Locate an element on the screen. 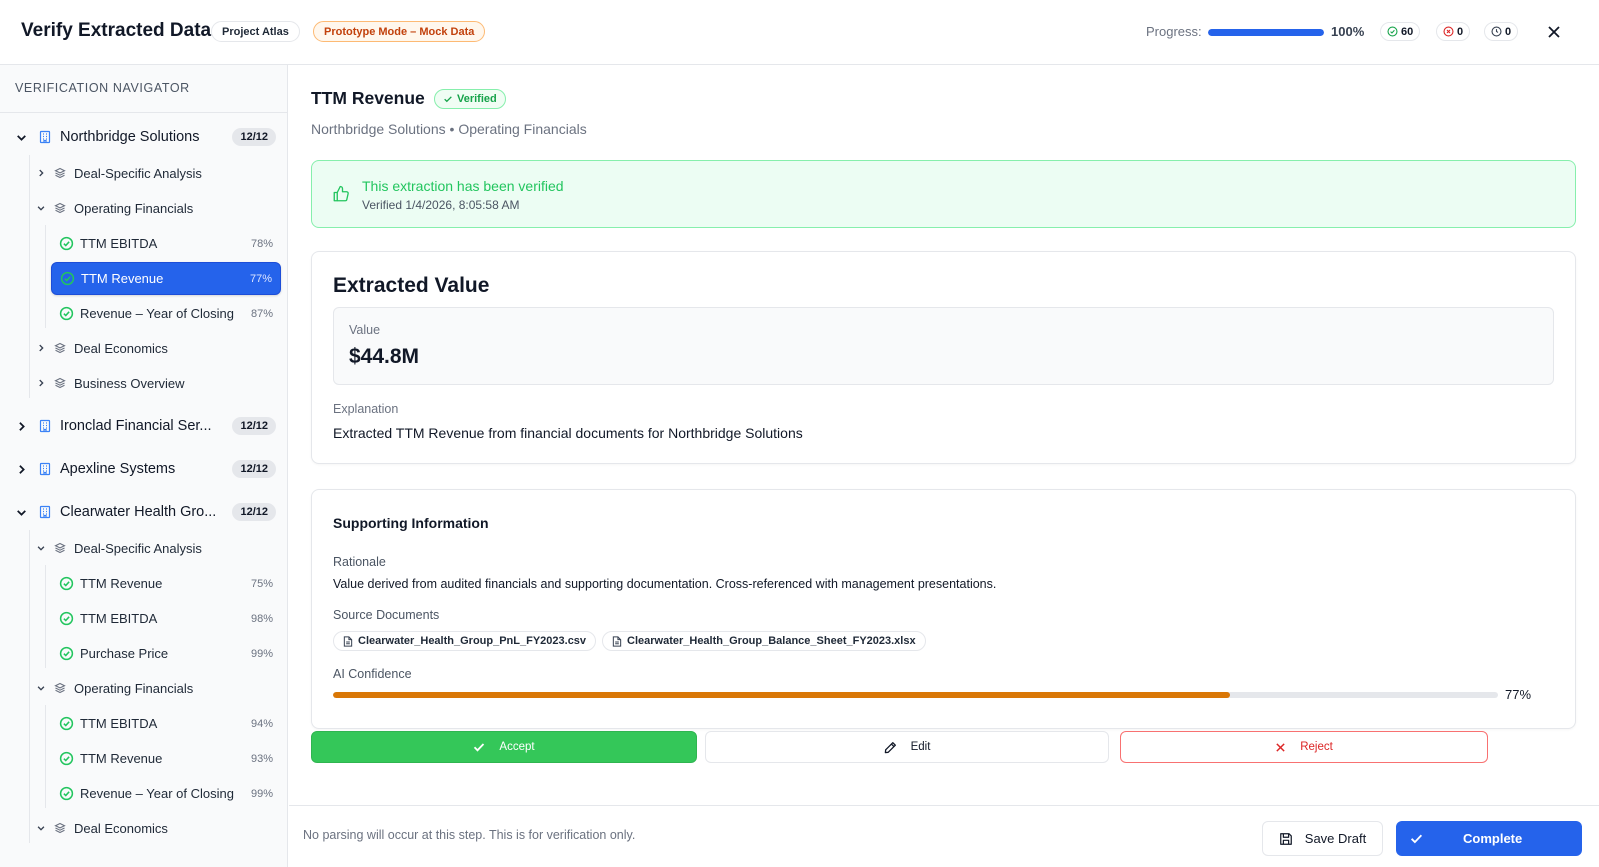  ai-confidence-percent: 77% is located at coordinates (1518, 694).